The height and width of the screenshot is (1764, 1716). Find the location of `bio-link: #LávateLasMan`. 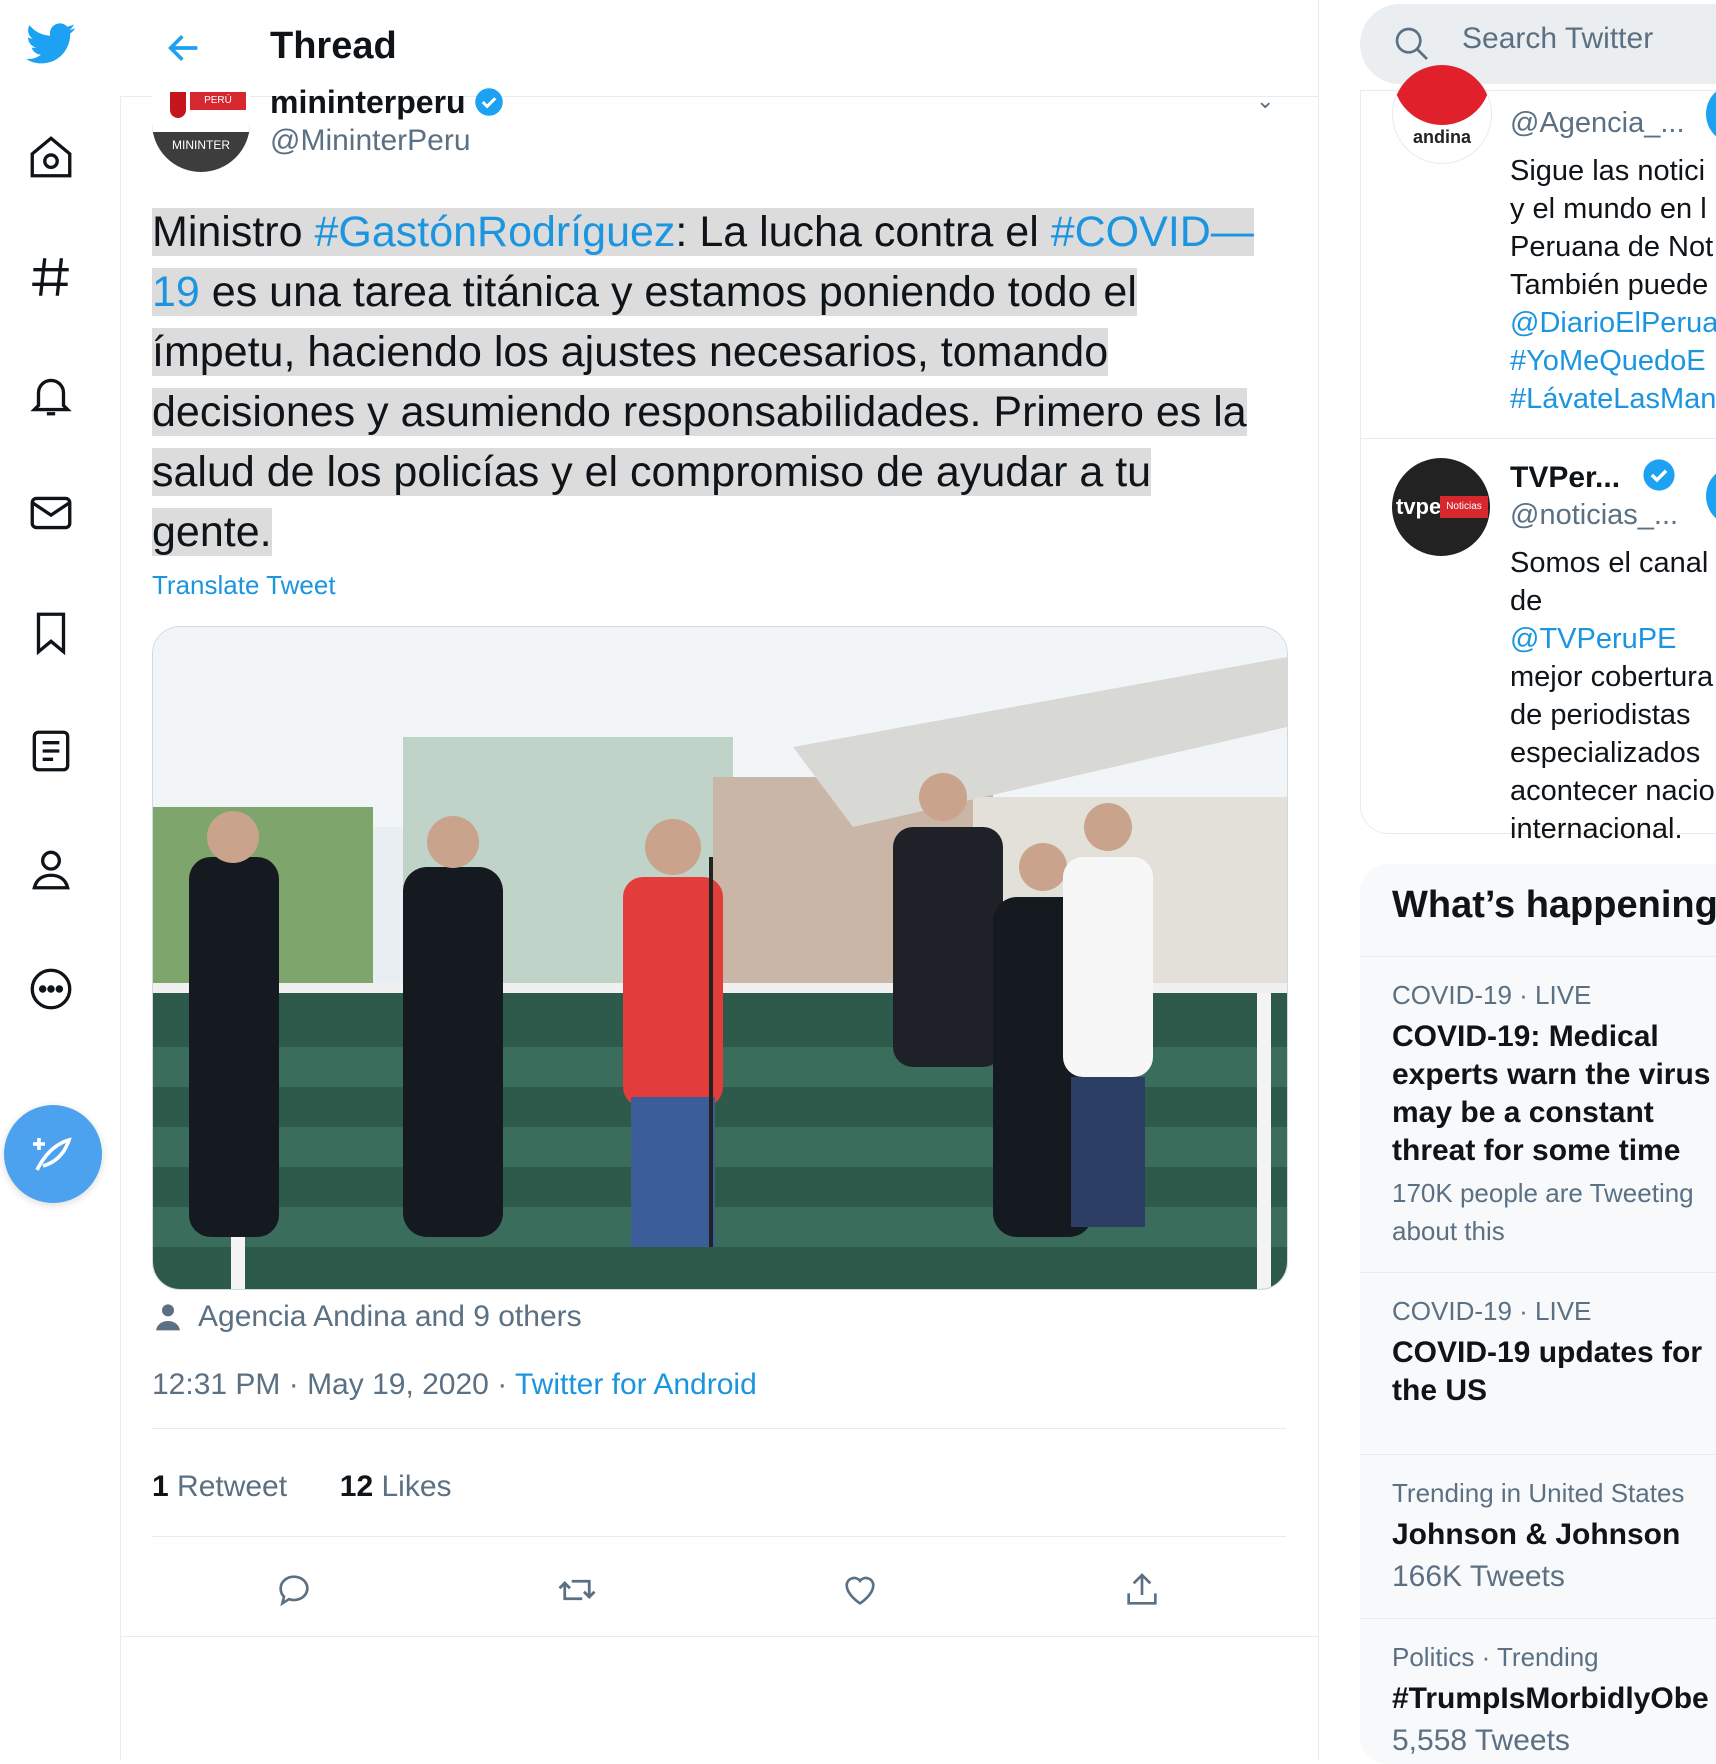

bio-link: #LávateLasMan is located at coordinates (1613, 399).